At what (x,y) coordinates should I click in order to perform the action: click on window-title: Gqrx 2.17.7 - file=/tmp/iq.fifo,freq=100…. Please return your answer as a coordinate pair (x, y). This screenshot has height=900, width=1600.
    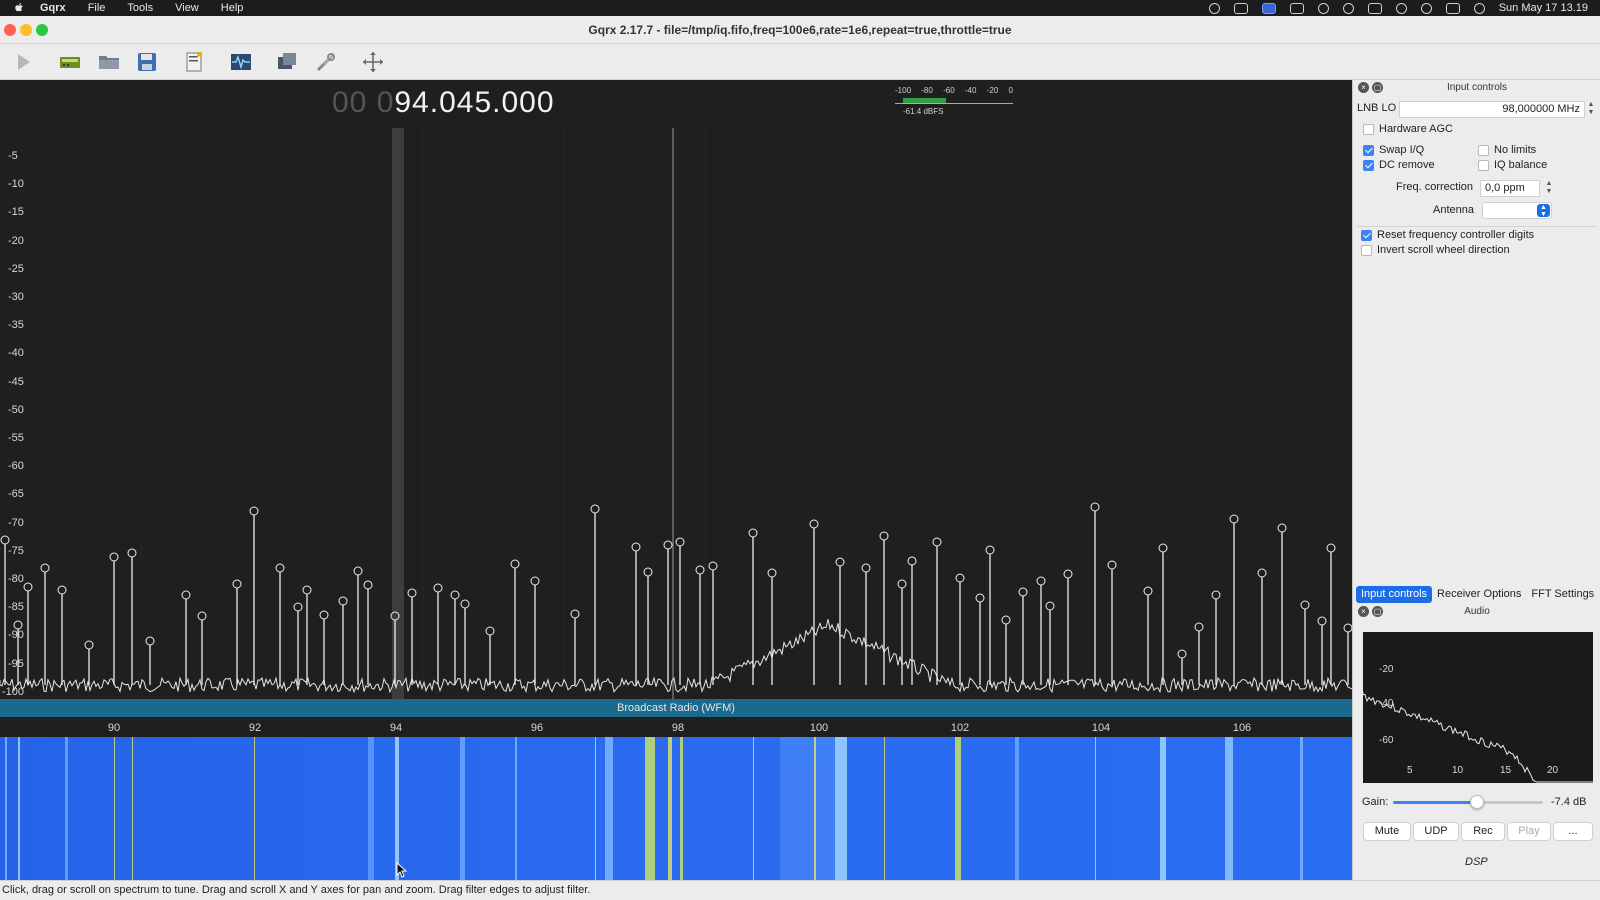
    Looking at the image, I should click on (800, 30).